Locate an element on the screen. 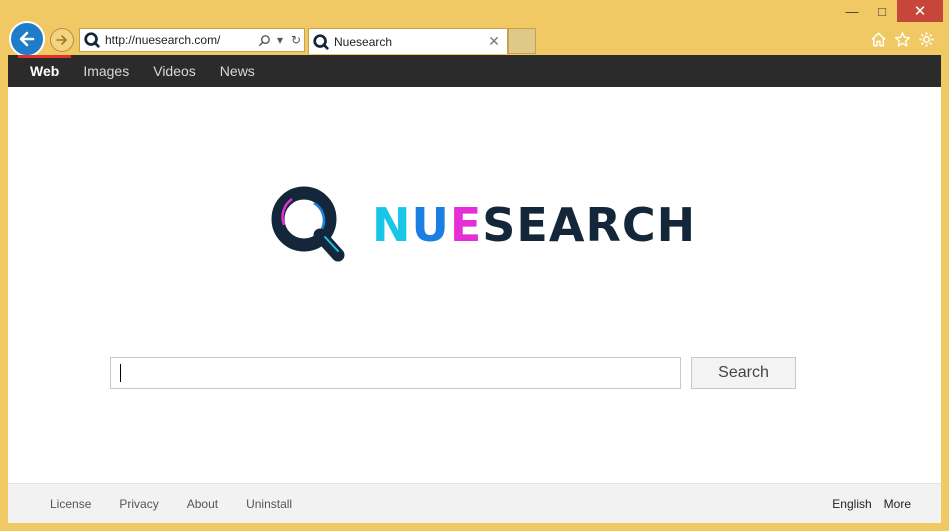  forward-button is located at coordinates (62, 40).